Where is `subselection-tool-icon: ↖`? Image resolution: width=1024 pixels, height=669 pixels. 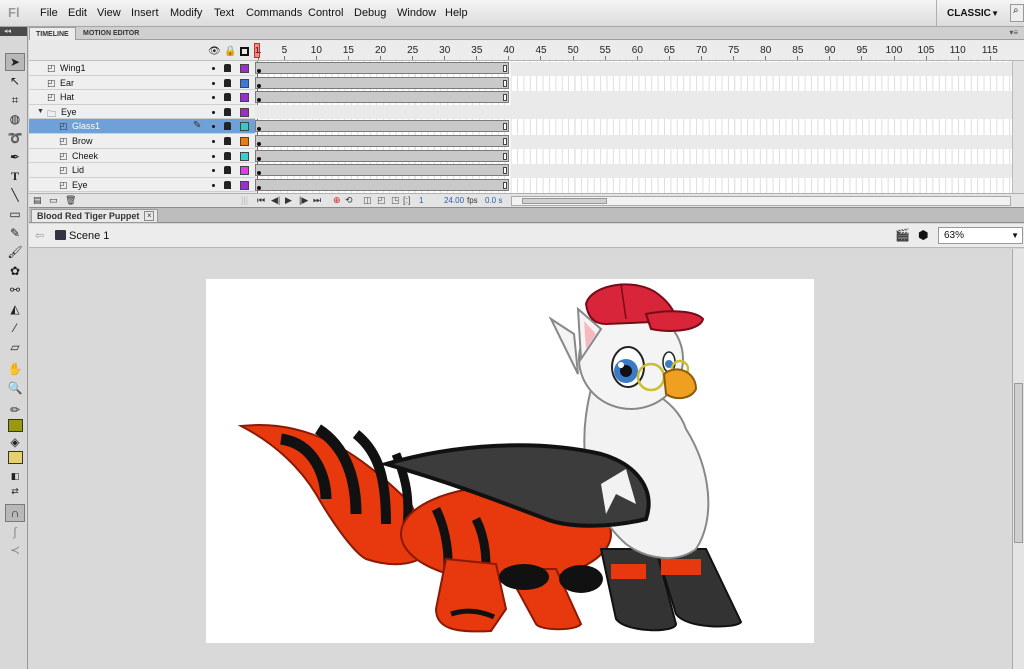
subselection-tool-icon: ↖ is located at coordinates (15, 81).